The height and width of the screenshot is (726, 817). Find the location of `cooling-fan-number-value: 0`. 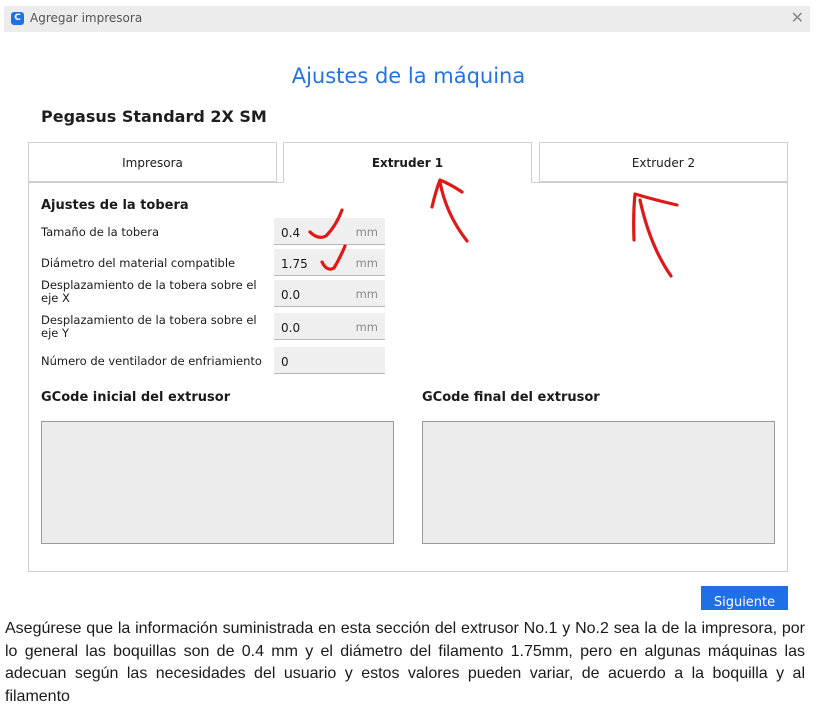

cooling-fan-number-value: 0 is located at coordinates (285, 362).